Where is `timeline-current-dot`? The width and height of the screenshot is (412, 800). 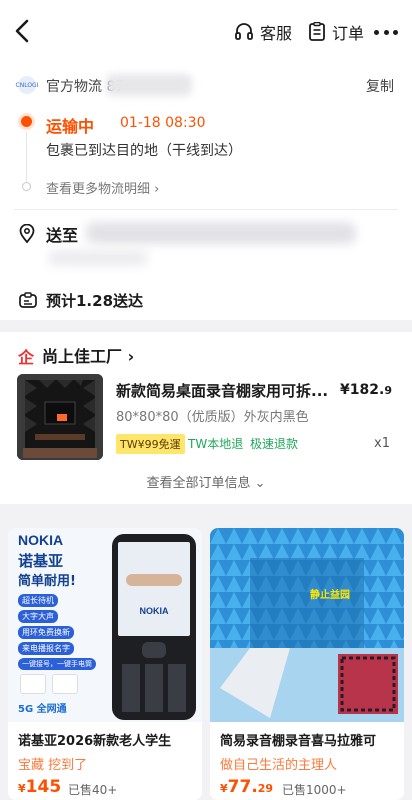
timeline-current-dot is located at coordinates (26, 121).